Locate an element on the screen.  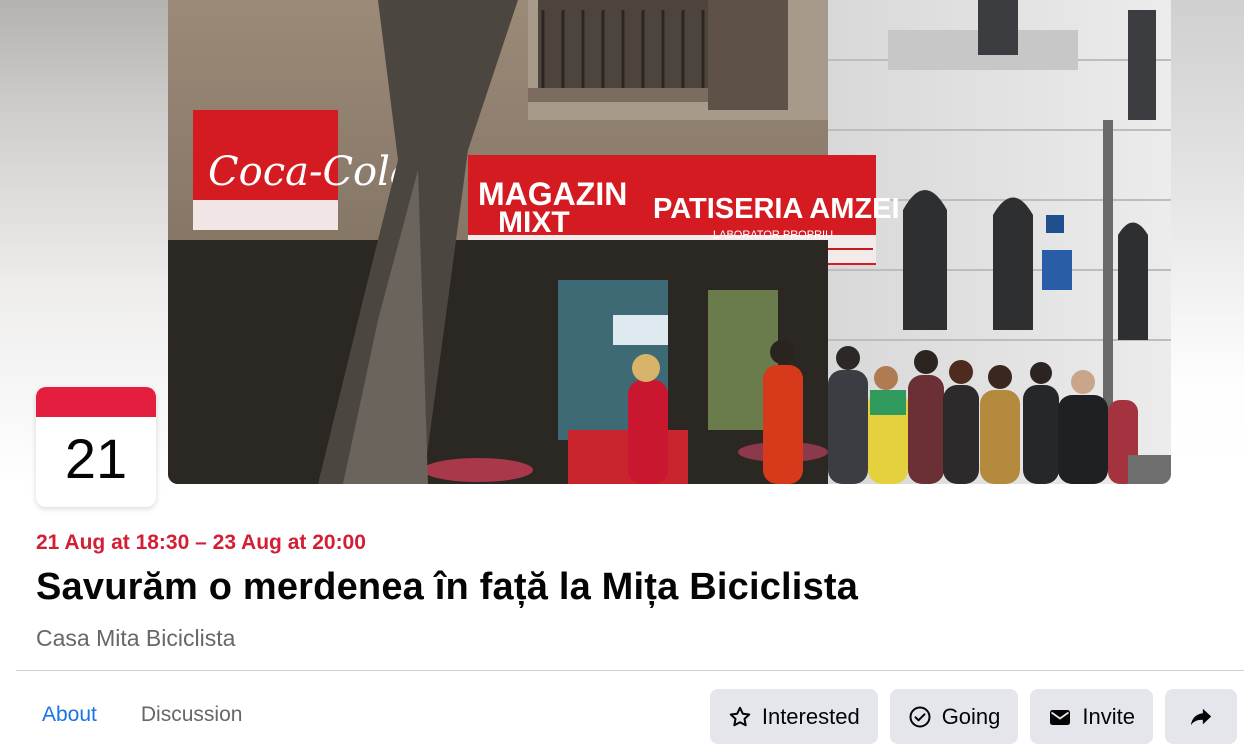
patiseria-sign: PATISERIA AMZEI is located at coordinates (776, 209).